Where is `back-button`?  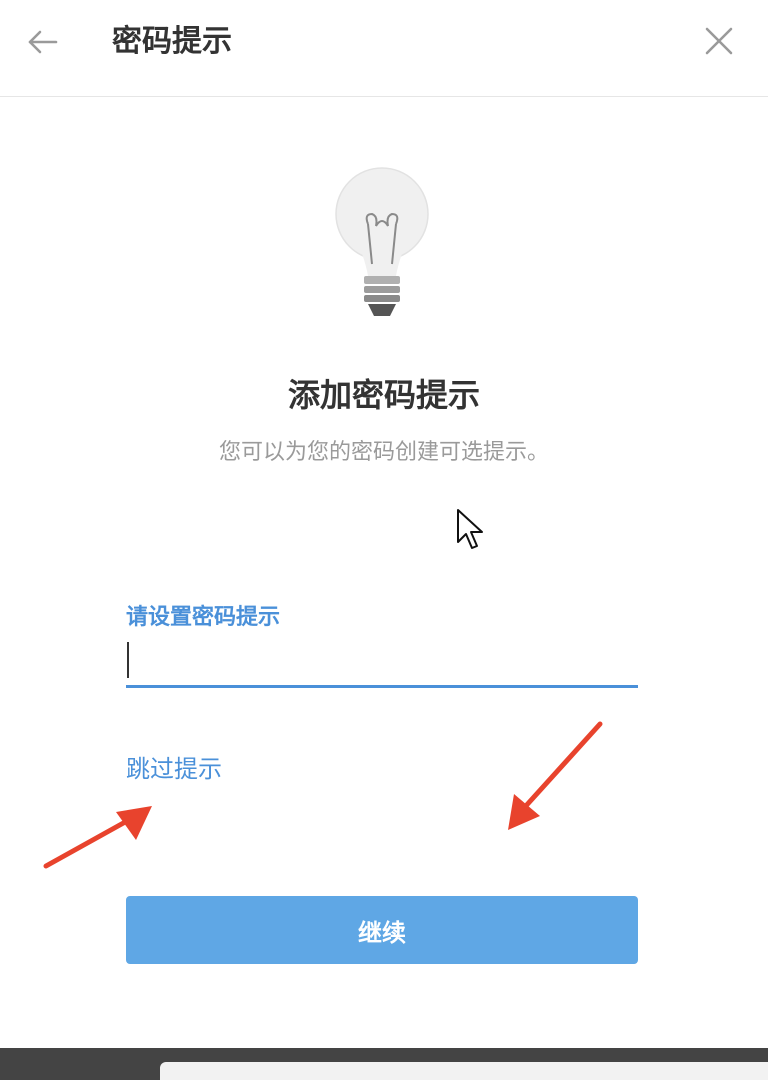 back-button is located at coordinates (42, 42).